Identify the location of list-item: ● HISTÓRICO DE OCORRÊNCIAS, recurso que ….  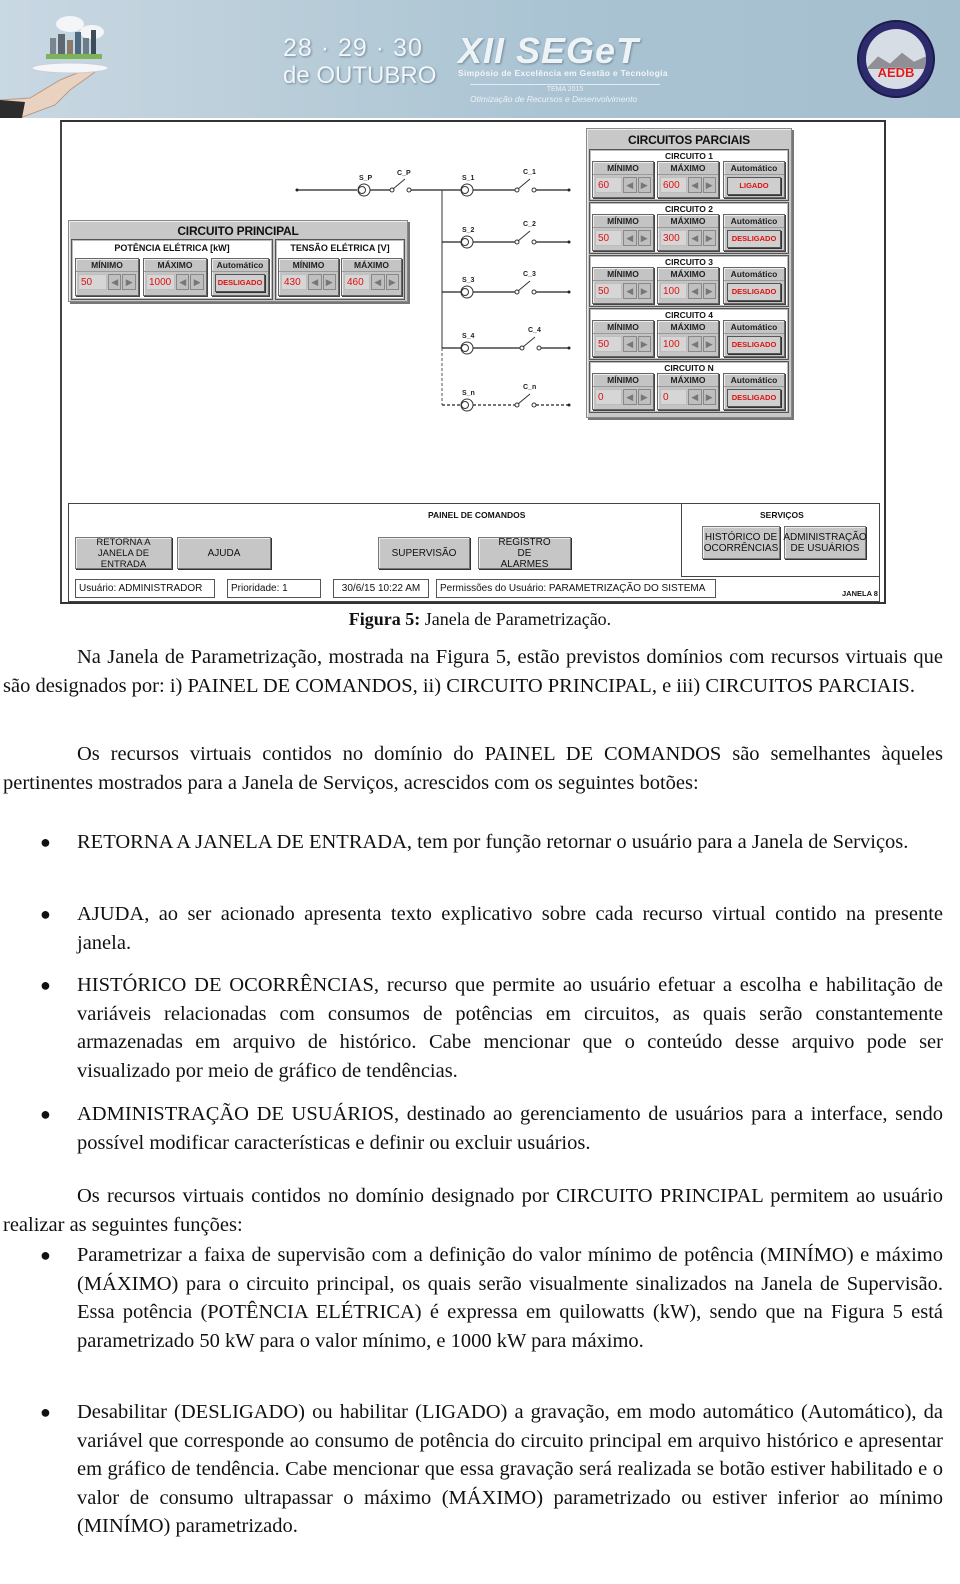
(471, 1028).